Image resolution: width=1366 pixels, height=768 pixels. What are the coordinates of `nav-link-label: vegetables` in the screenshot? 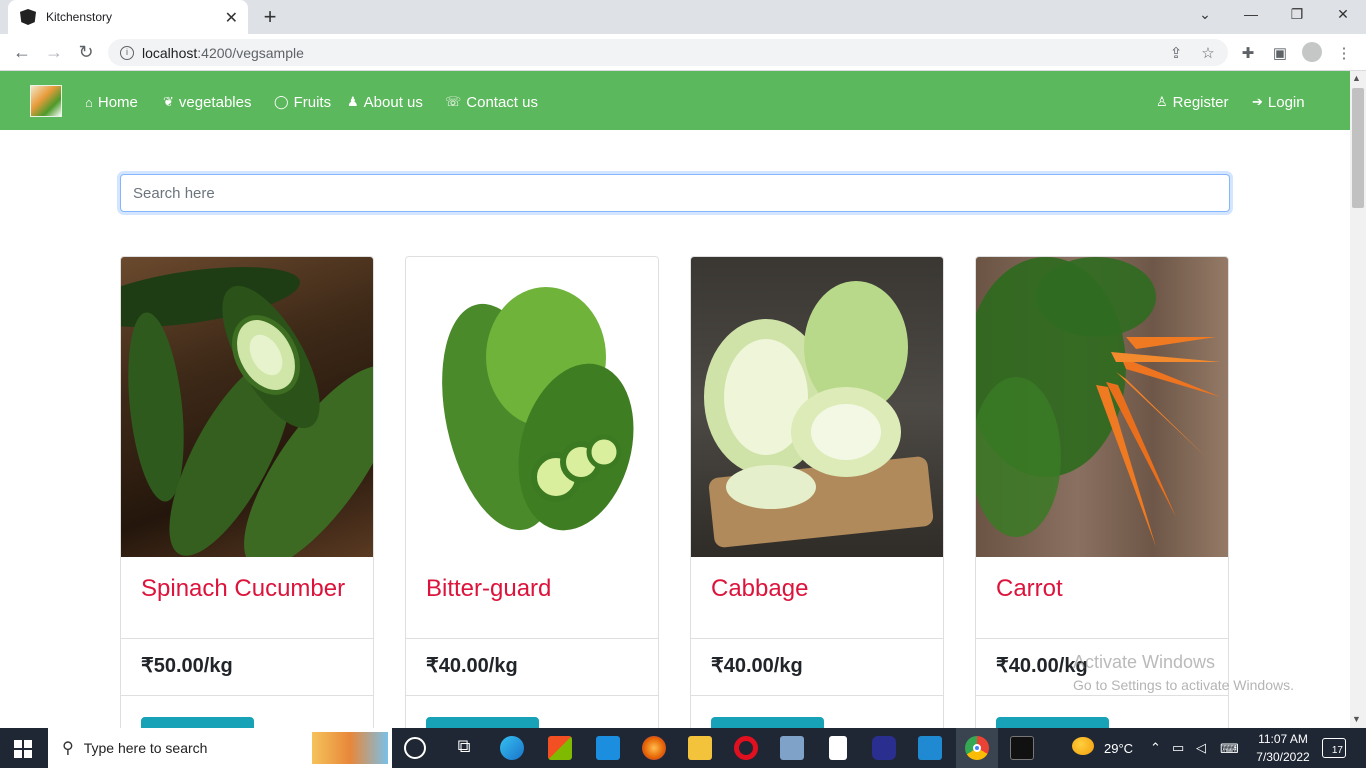 It's located at (215, 102).